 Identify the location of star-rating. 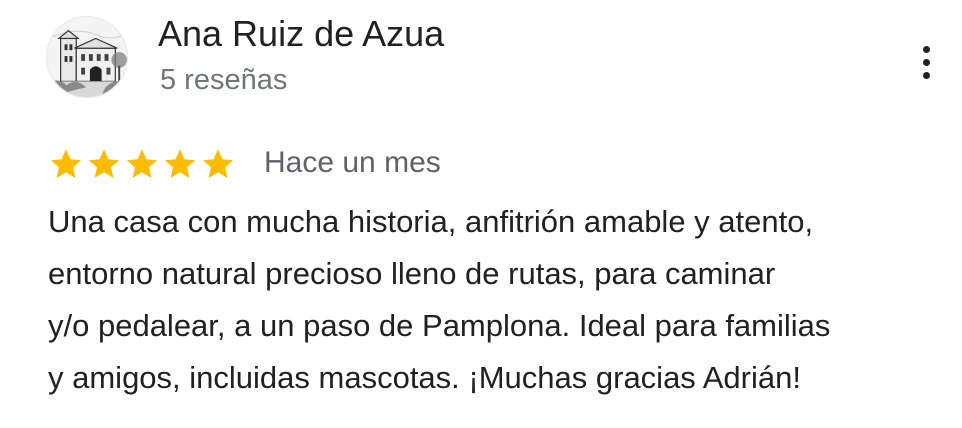
(142, 164).